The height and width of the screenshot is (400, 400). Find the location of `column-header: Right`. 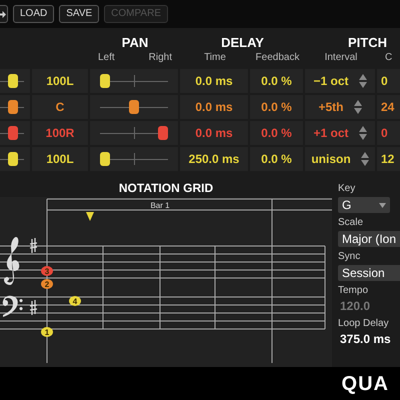

column-header: Right is located at coordinates (160, 58).